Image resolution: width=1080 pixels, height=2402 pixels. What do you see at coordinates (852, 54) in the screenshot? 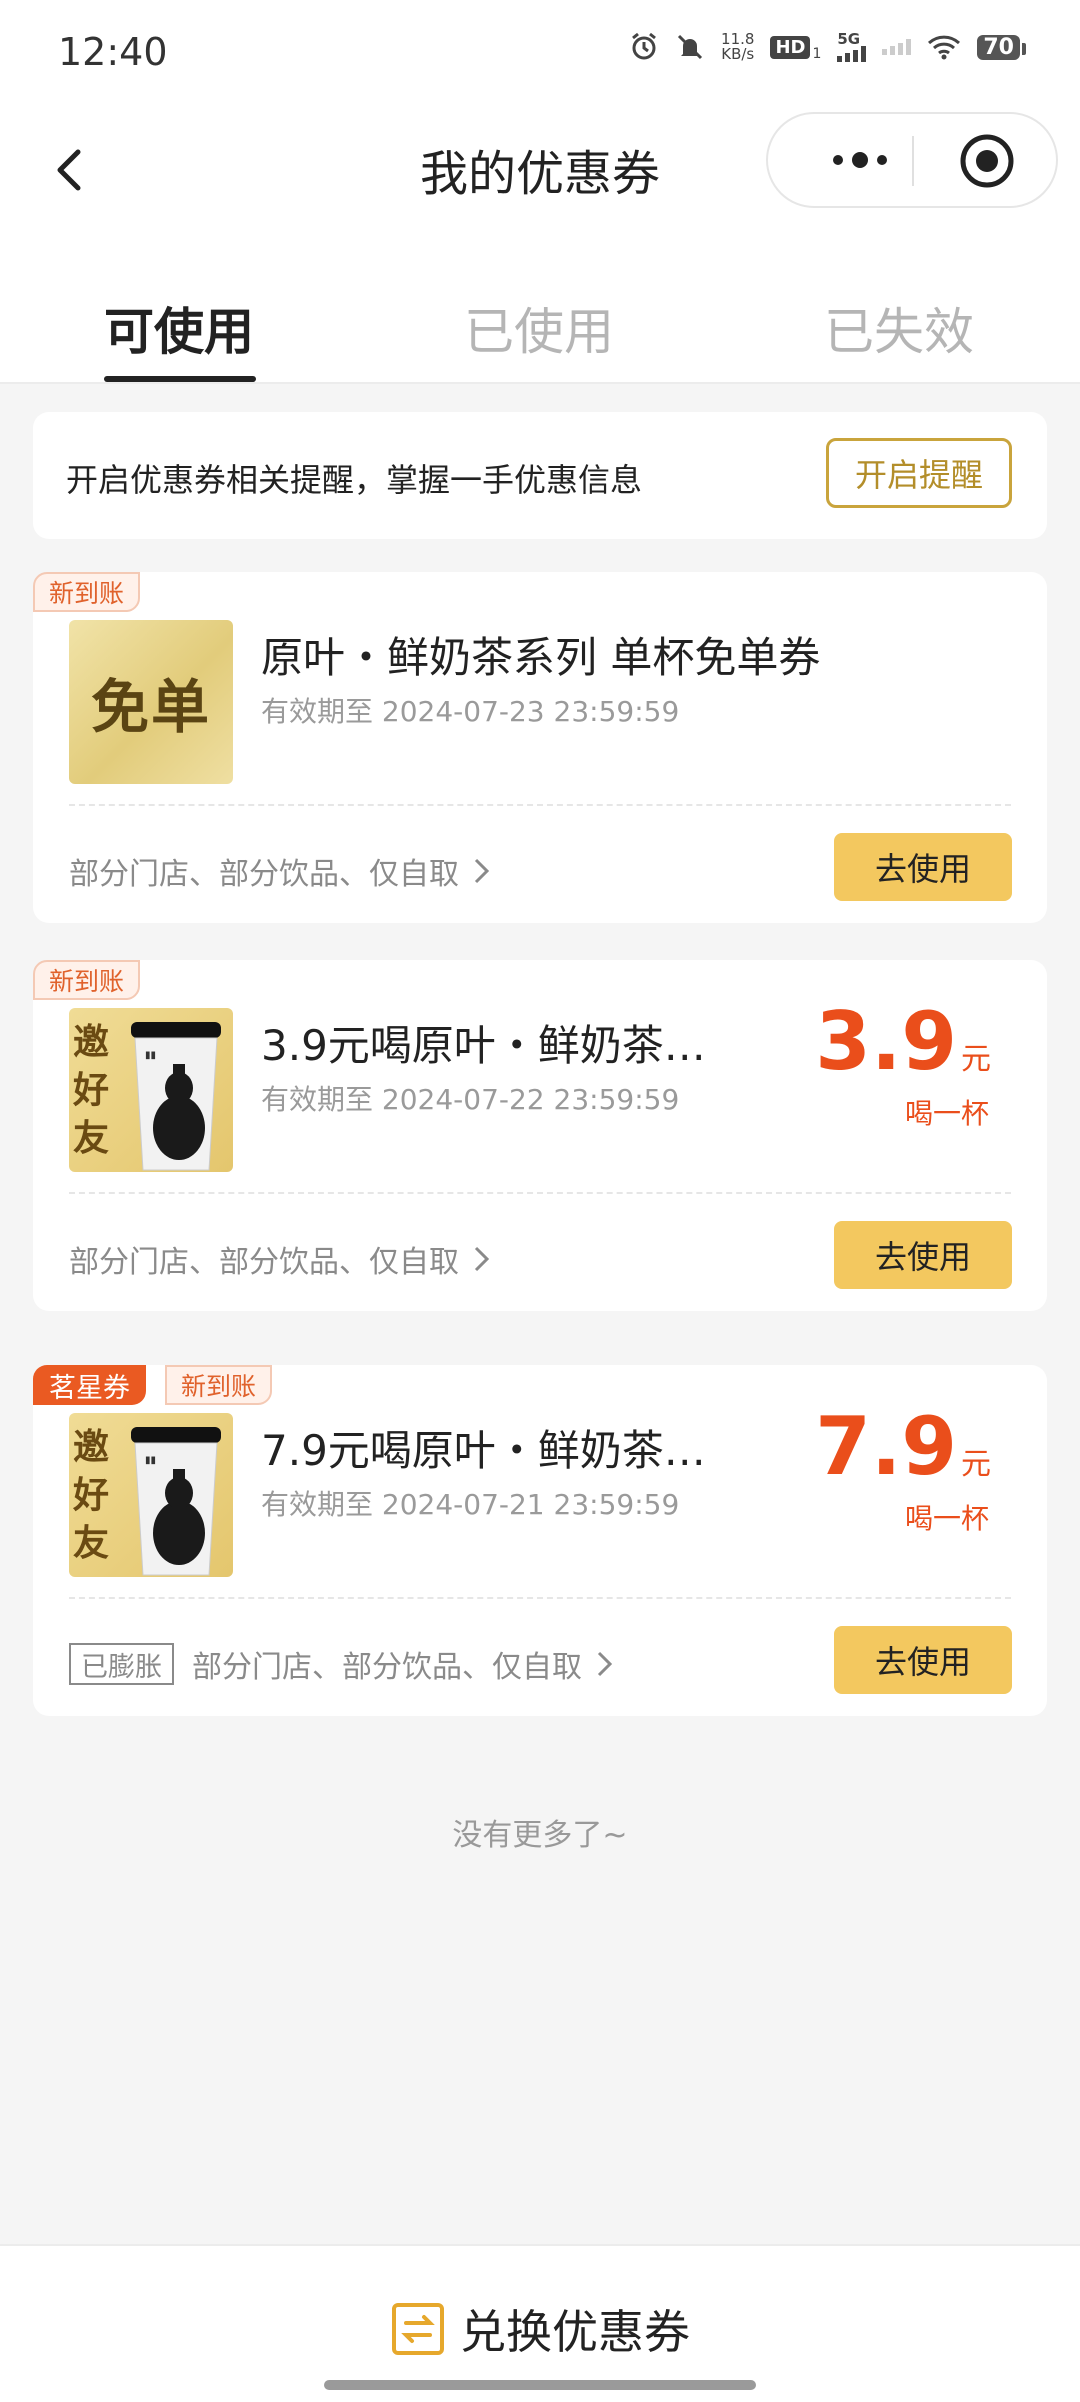
I see `signal-bars-icon` at bounding box center [852, 54].